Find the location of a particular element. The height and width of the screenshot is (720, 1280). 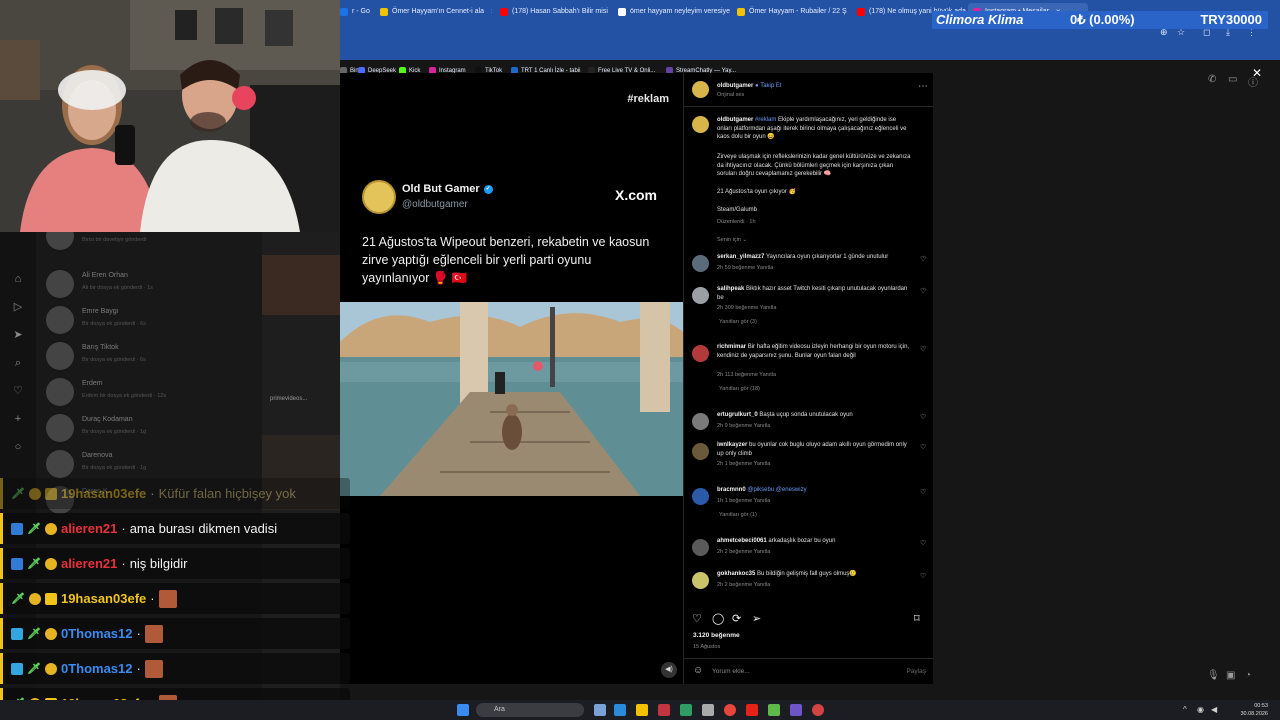

like-count: 3.120 beğenme is located at coordinates (716, 635).